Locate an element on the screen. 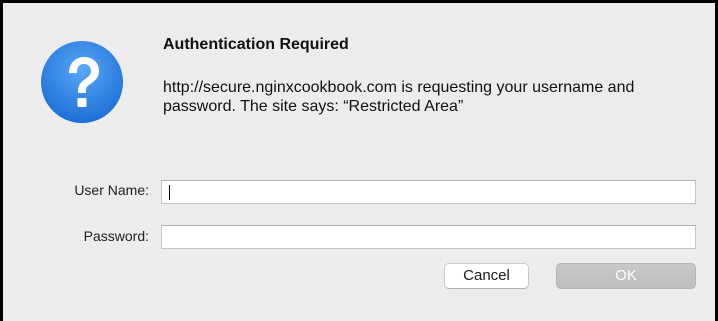 The image size is (718, 321). username-input is located at coordinates (428, 192).